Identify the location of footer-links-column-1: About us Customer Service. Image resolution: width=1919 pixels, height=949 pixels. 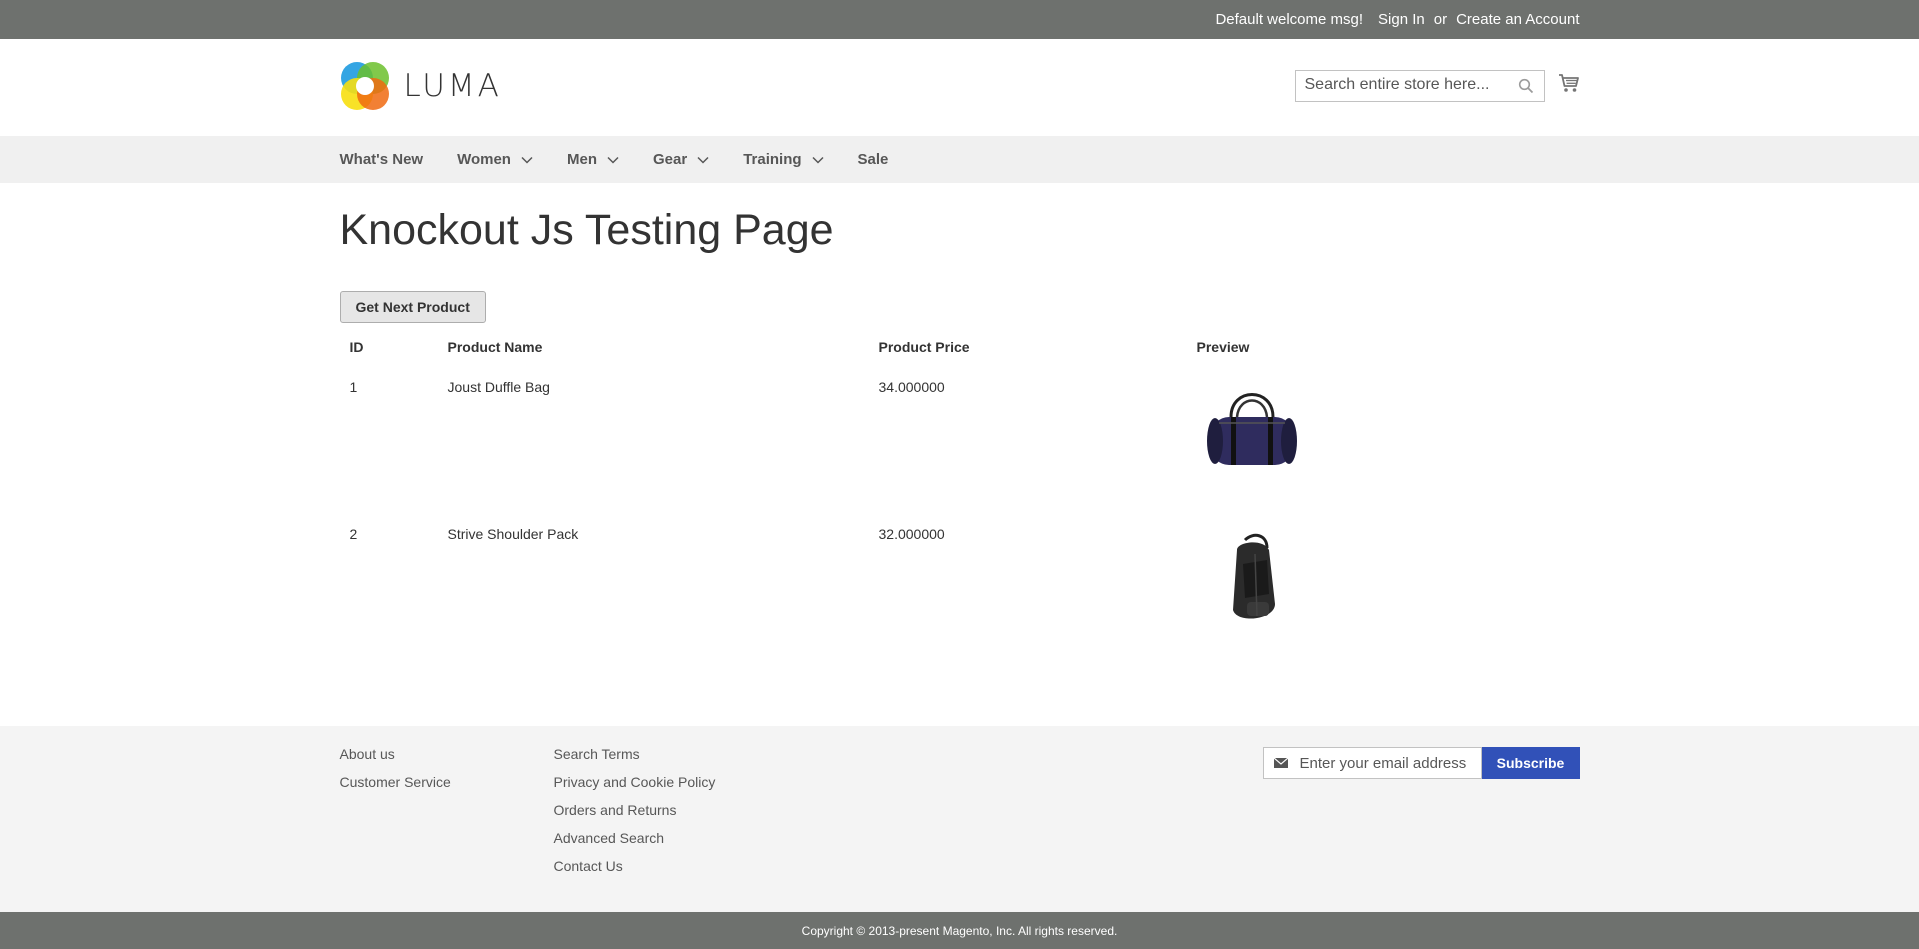
(395, 774).